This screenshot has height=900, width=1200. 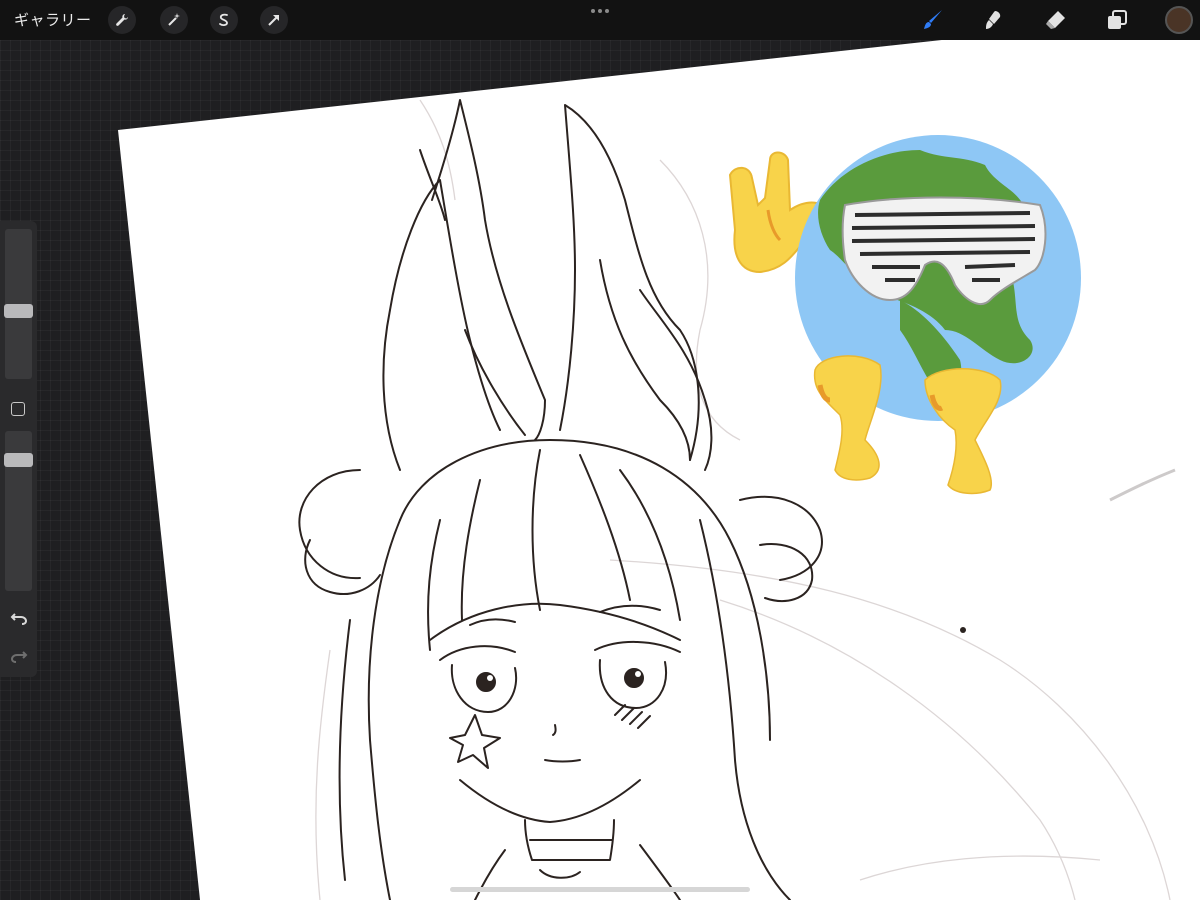 What do you see at coordinates (18, 459) in the screenshot?
I see `opacity-handle` at bounding box center [18, 459].